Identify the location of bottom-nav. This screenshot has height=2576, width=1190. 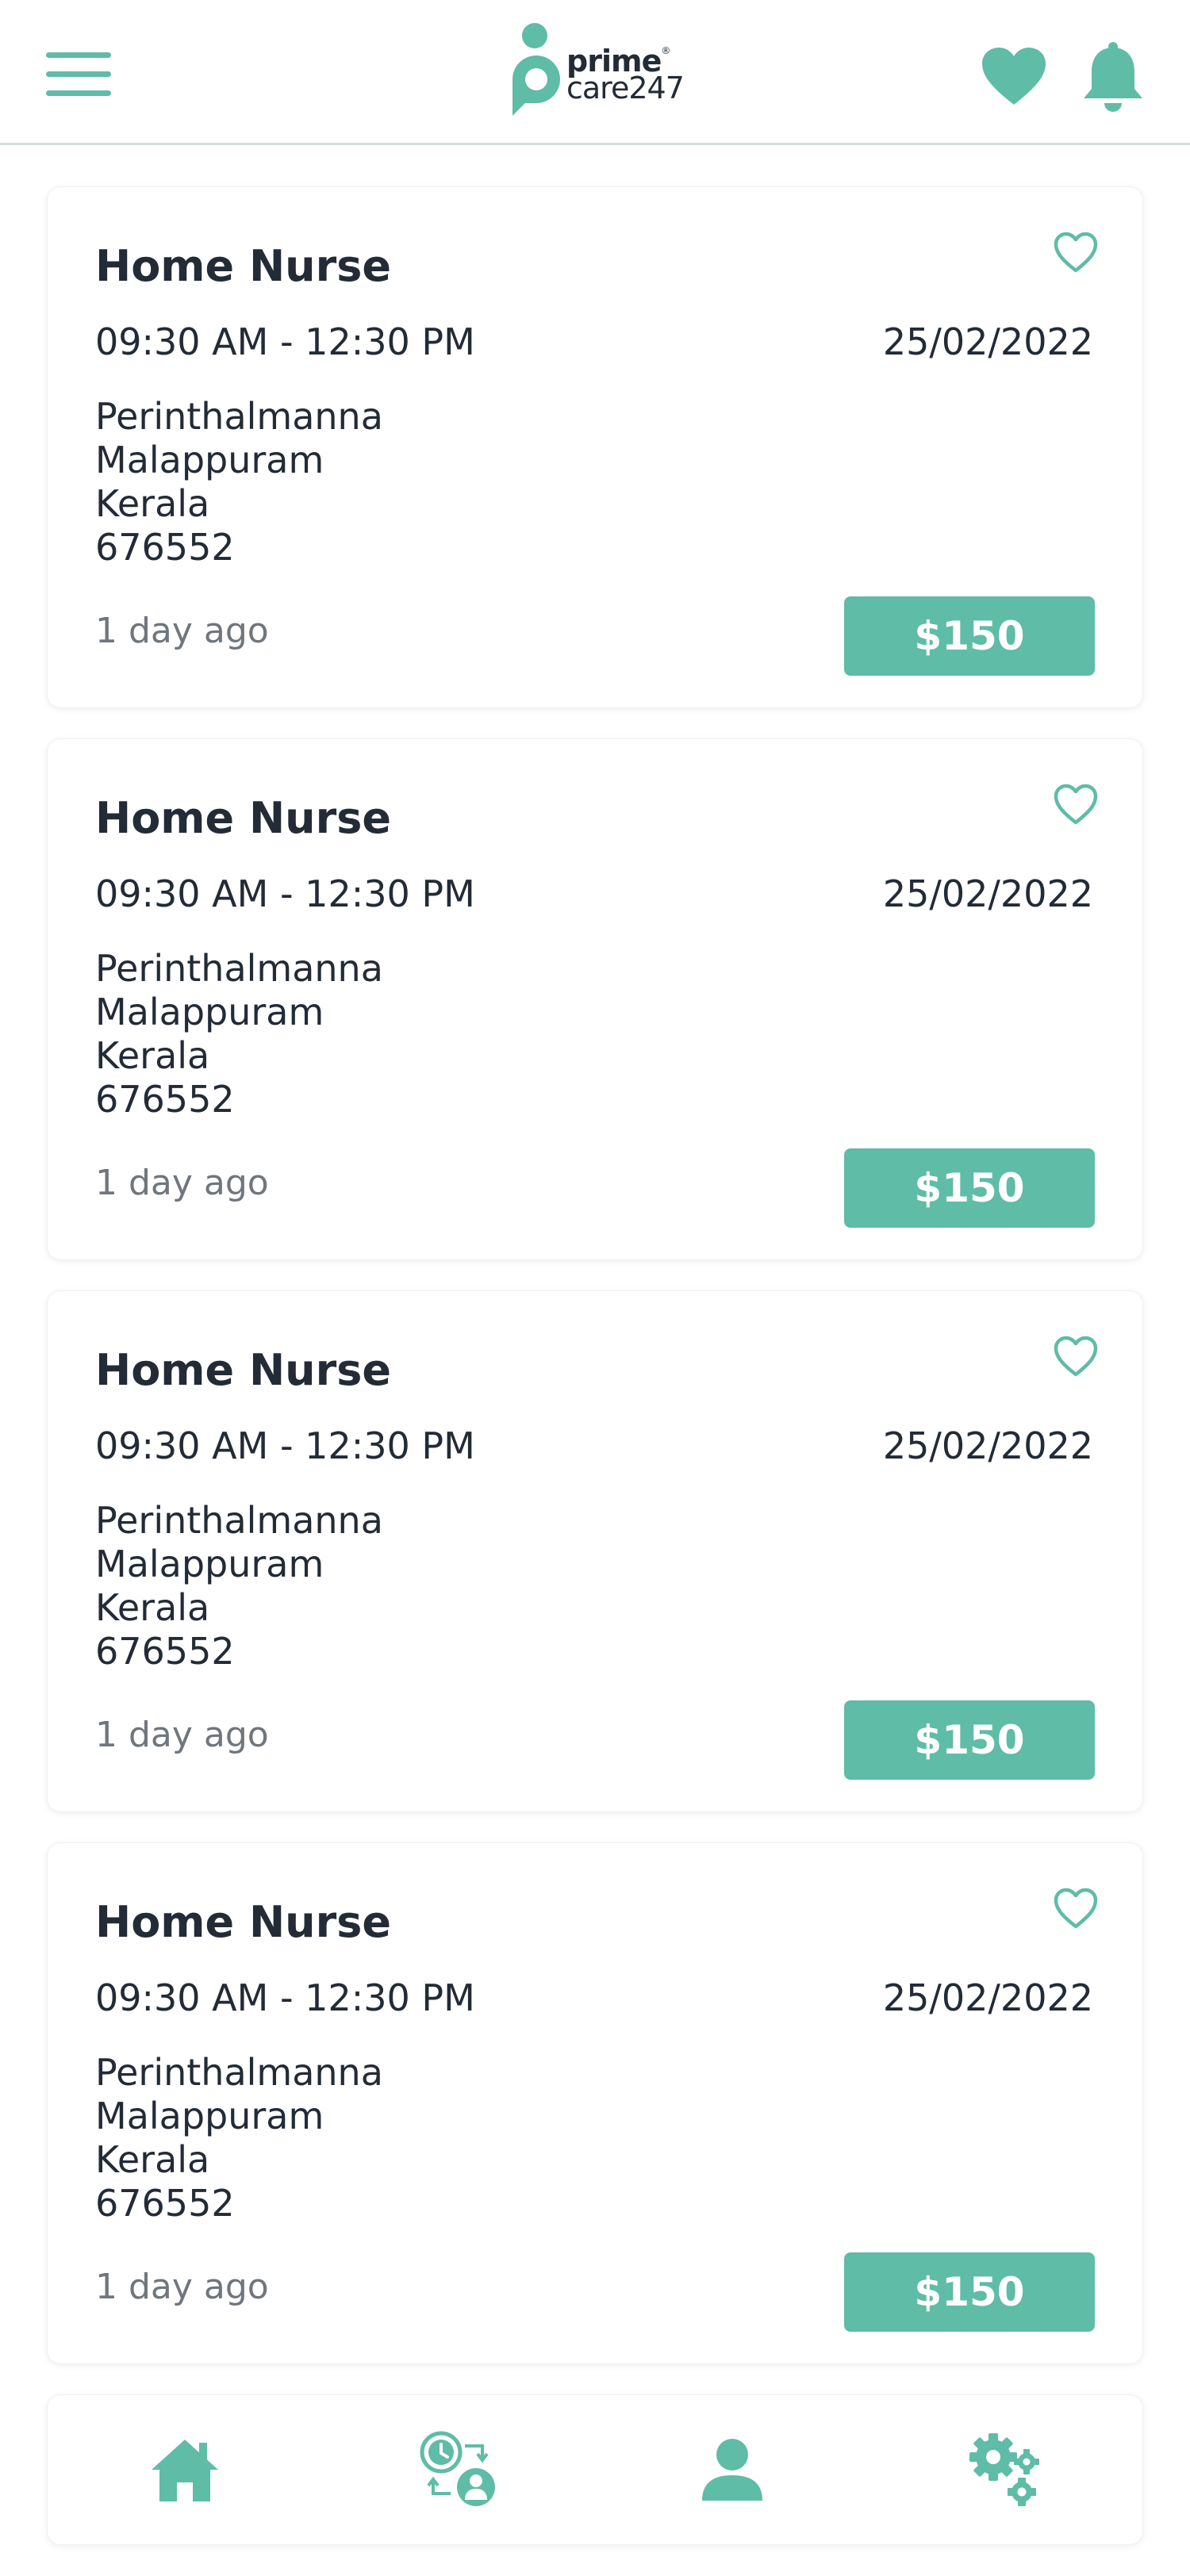
(595, 2469).